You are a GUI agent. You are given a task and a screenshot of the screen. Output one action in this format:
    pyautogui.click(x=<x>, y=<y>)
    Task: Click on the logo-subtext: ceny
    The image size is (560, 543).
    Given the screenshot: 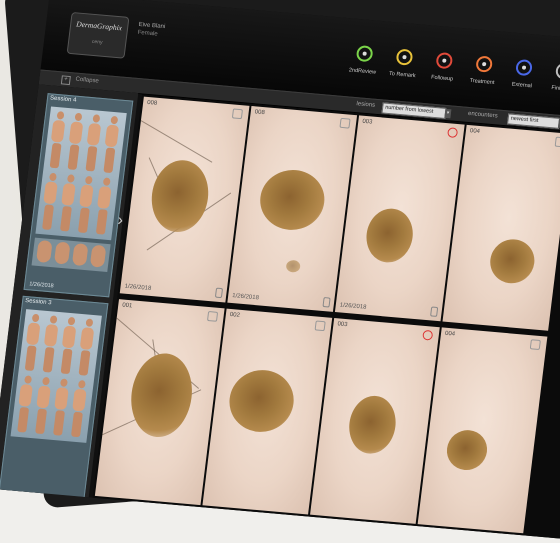 What is the action you would take?
    pyautogui.click(x=97, y=42)
    